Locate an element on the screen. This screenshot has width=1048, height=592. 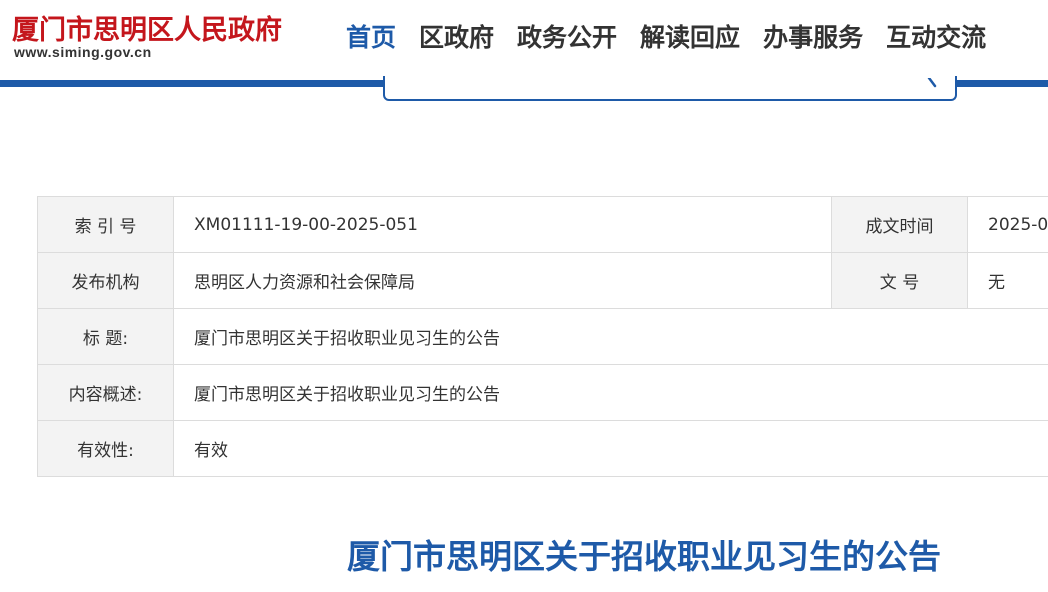
summary-value: 厦门市思明区关于招收职业见习生的公告 is located at coordinates (610, 392).